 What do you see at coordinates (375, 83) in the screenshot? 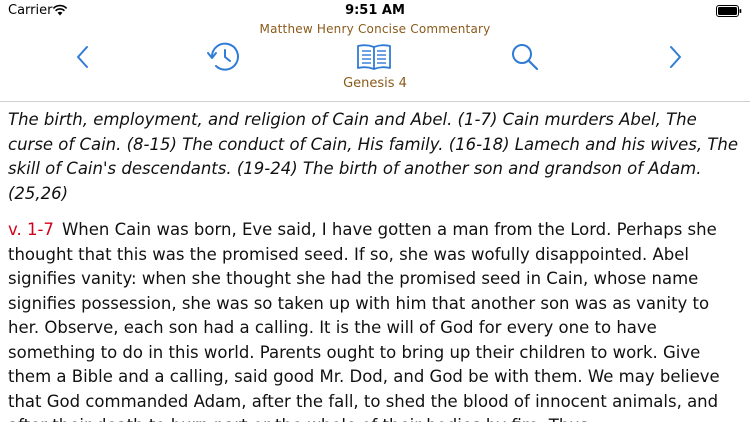
I see `chapter-label: Genesis 4` at bounding box center [375, 83].